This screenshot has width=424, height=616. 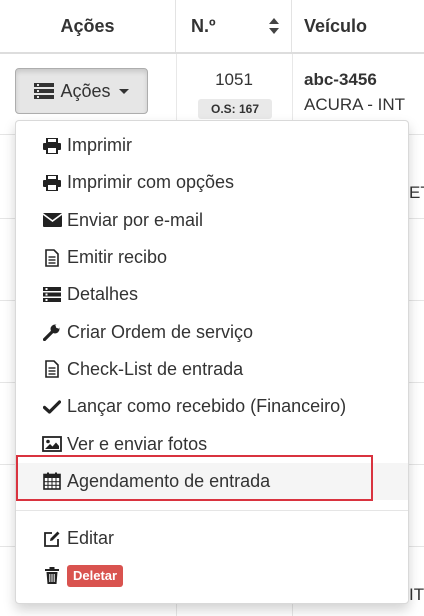 What do you see at coordinates (88, 26) in the screenshot?
I see `header-acoes: Ações` at bounding box center [88, 26].